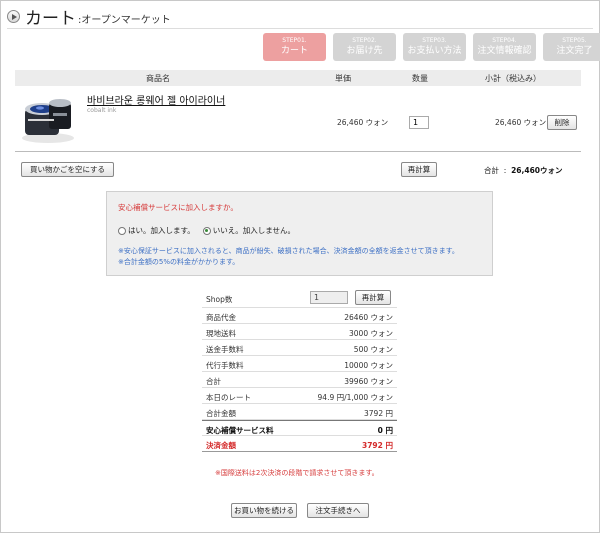  What do you see at coordinates (299, 364) in the screenshot?
I see `summary-row: 代行手数料 10000 ウォン` at bounding box center [299, 364].